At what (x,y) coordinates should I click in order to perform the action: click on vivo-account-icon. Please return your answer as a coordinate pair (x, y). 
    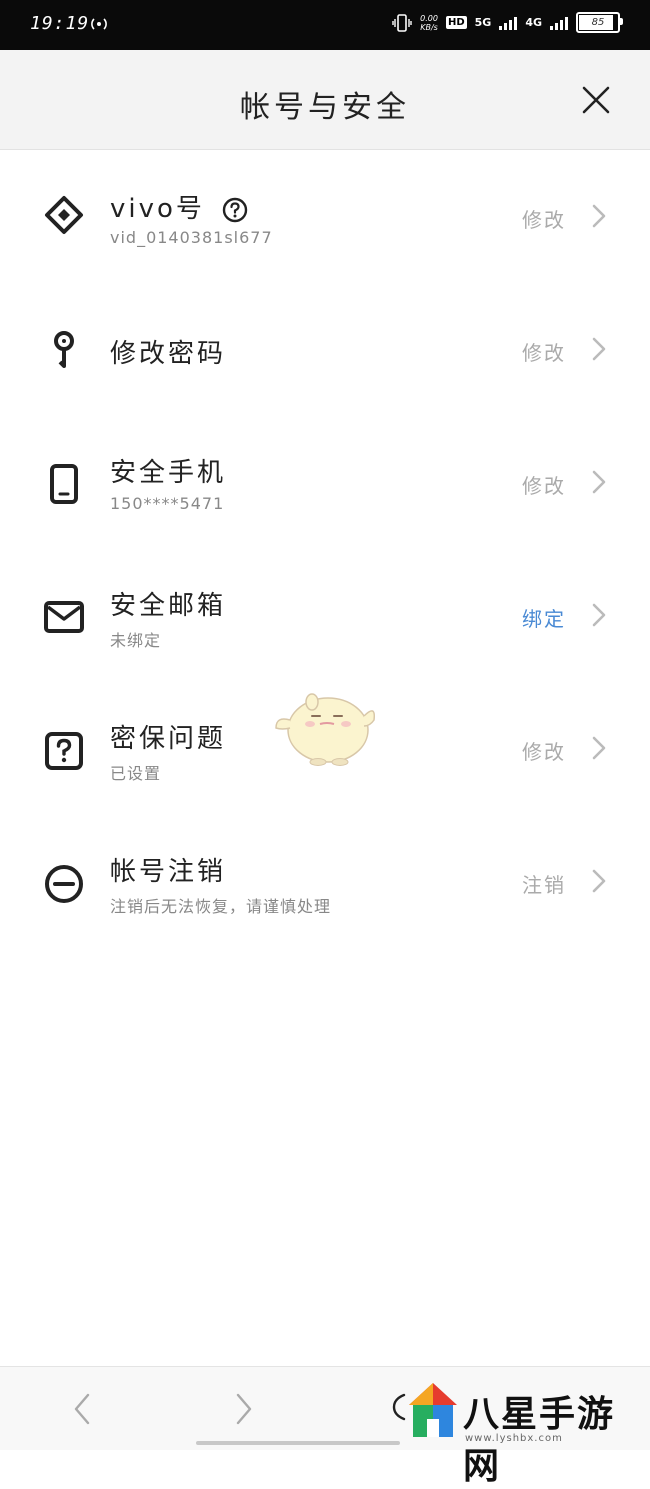
    Looking at the image, I should click on (64, 215).